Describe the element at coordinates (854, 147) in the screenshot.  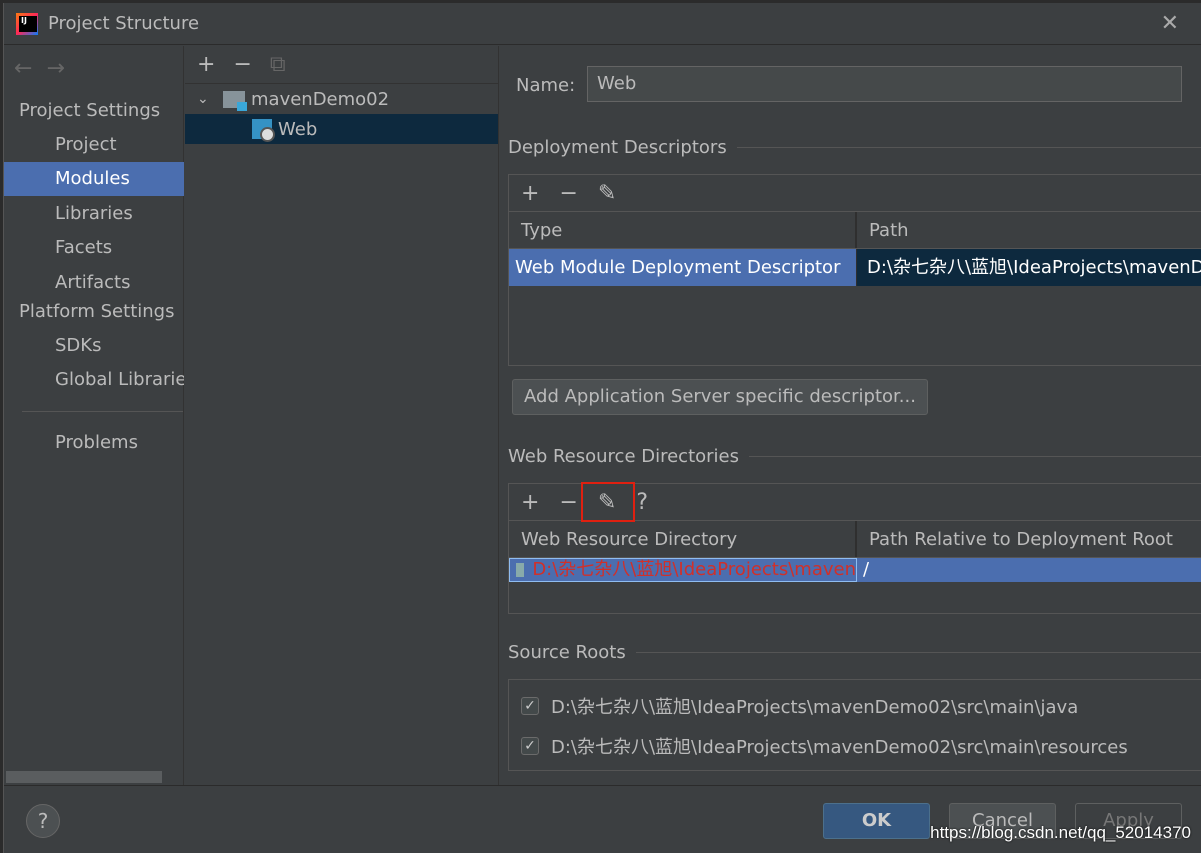
I see `deployment-descriptors-heading: Deployment Descriptors` at that location.